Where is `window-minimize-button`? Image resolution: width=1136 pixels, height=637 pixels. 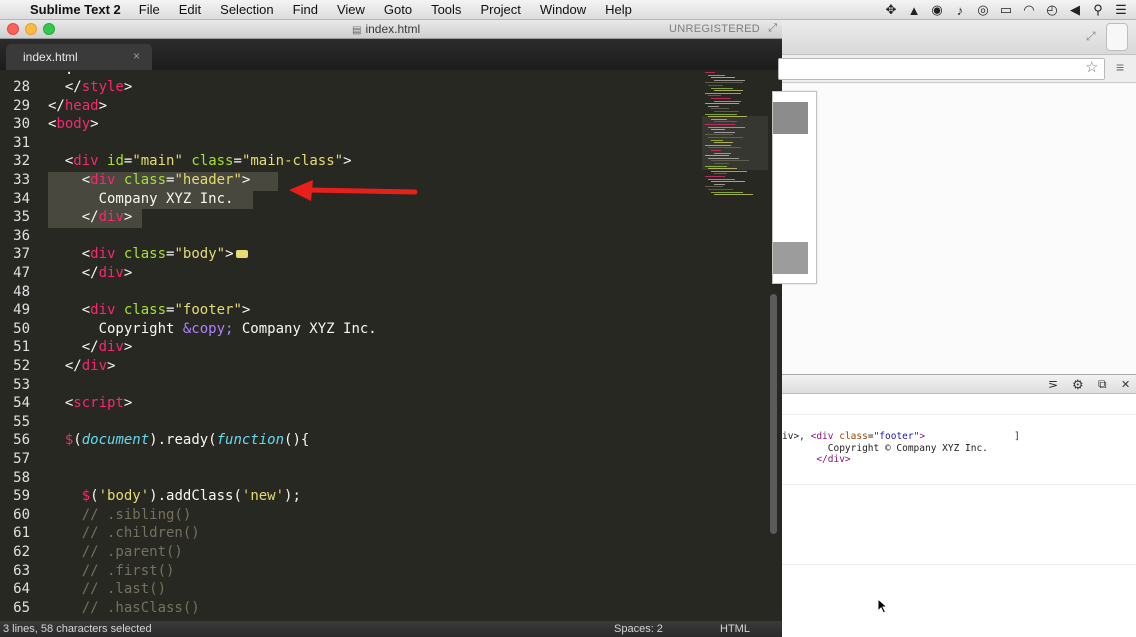
window-minimize-button is located at coordinates (31, 29).